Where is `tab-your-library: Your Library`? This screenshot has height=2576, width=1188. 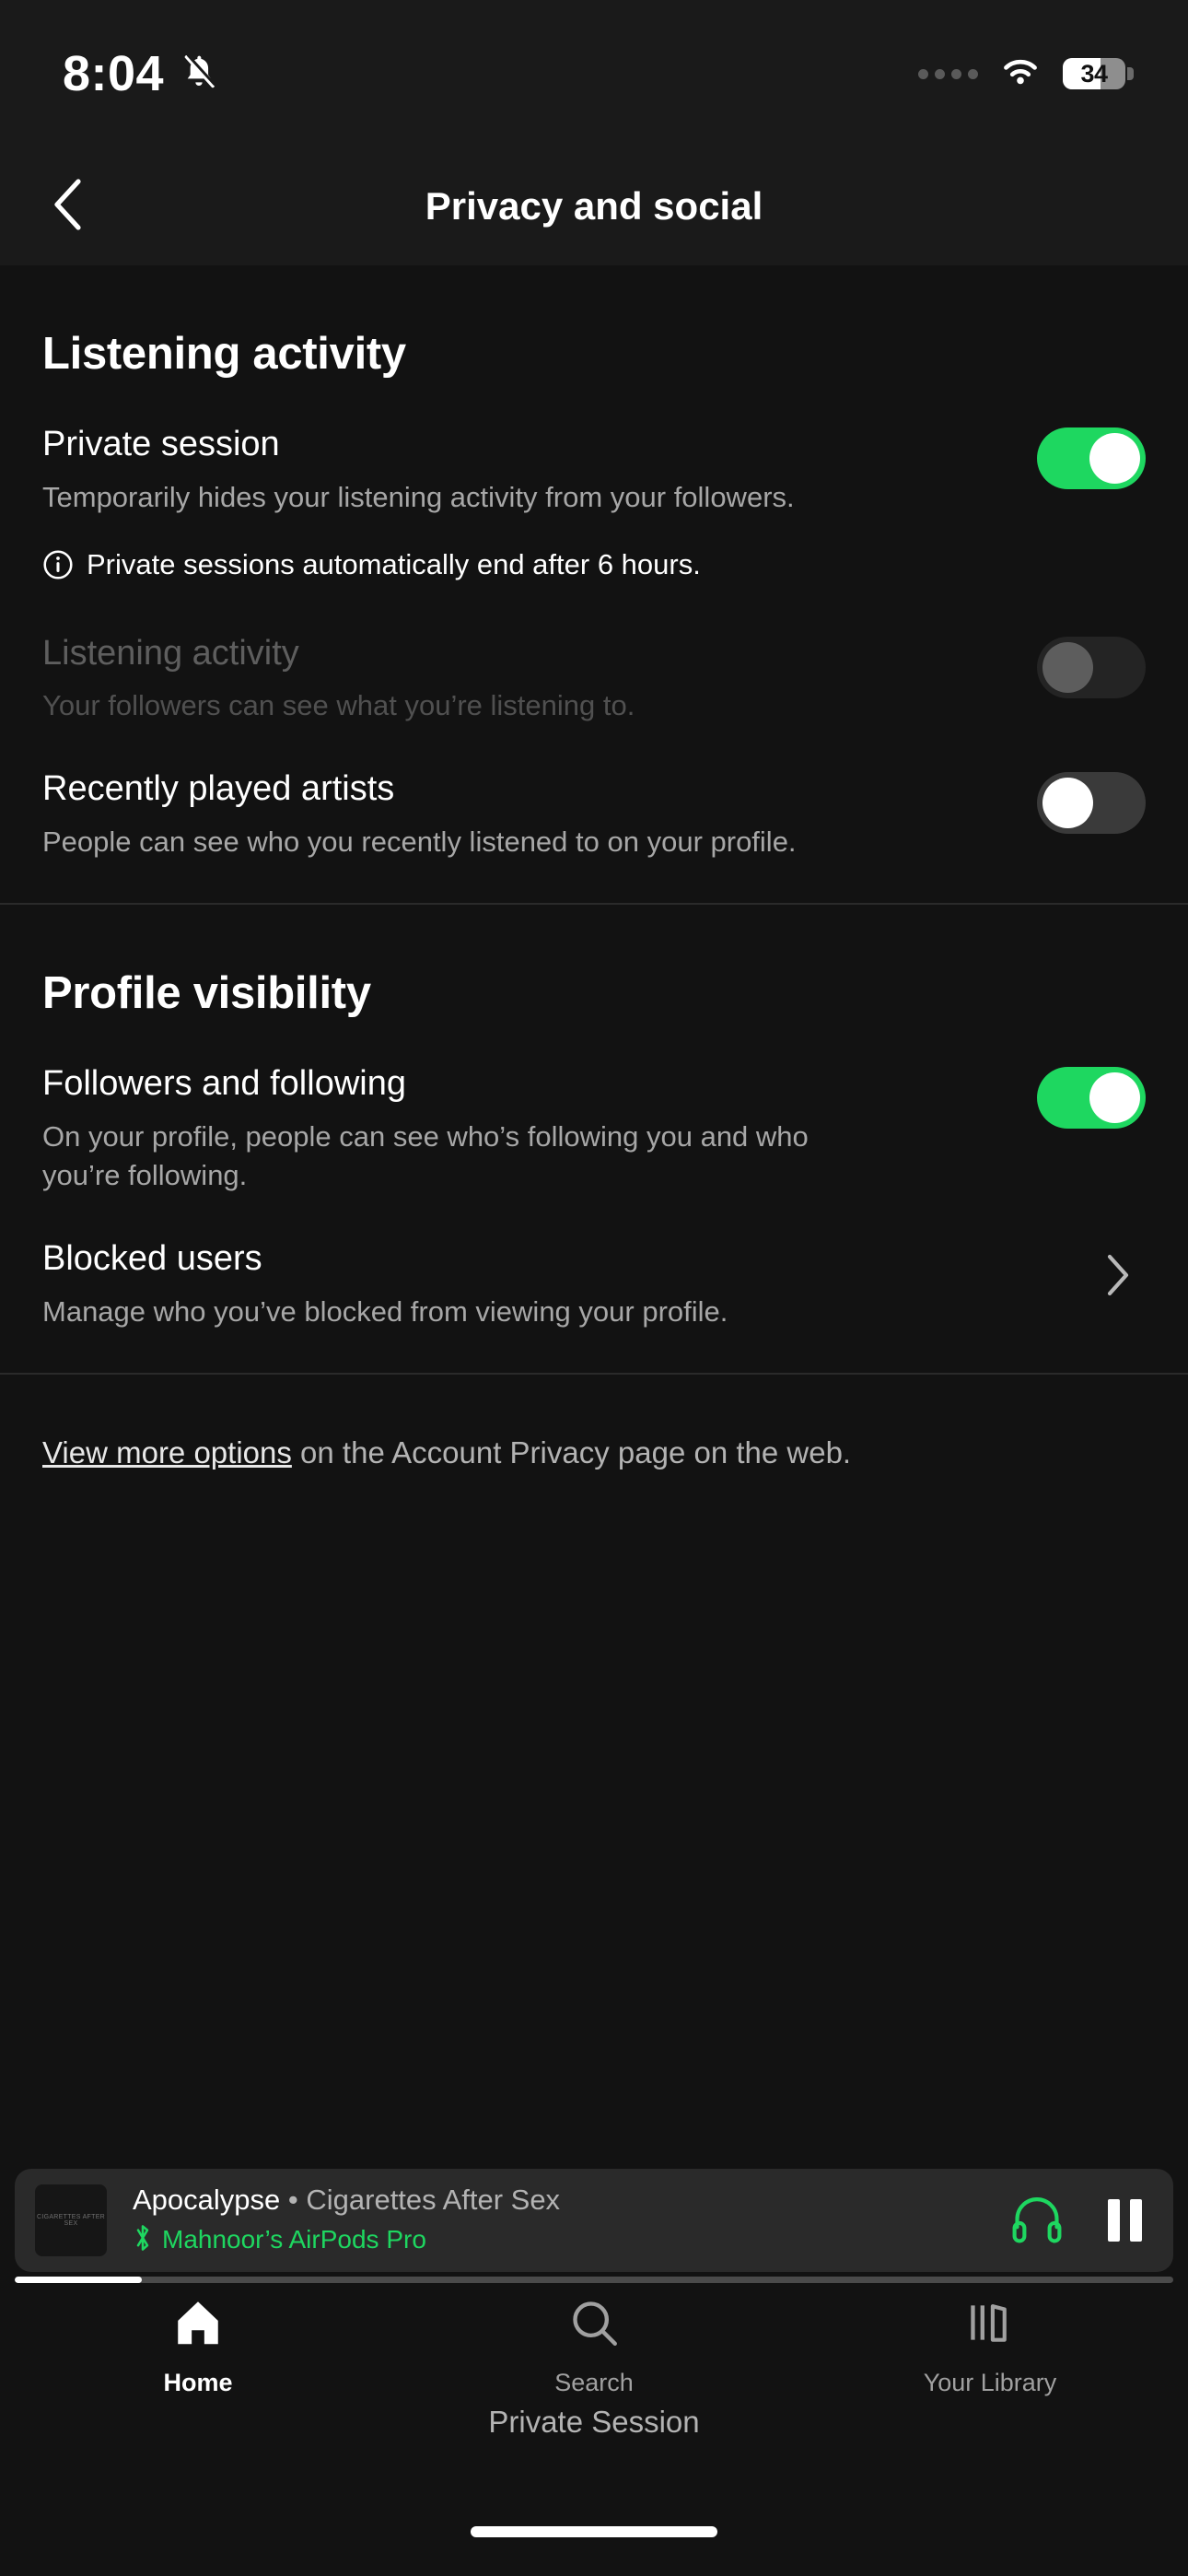
tab-your-library: Your Library is located at coordinates (990, 2346).